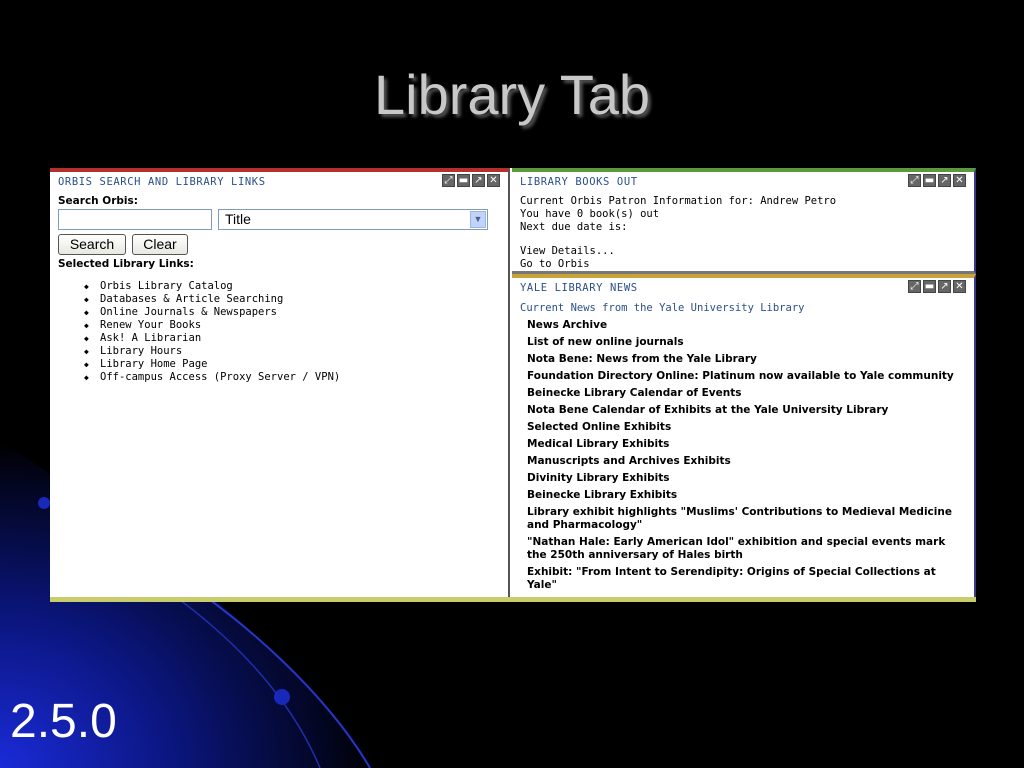 Image resolution: width=1024 pixels, height=768 pixels. I want to click on next-due-date: Next due date is:, so click(574, 227).